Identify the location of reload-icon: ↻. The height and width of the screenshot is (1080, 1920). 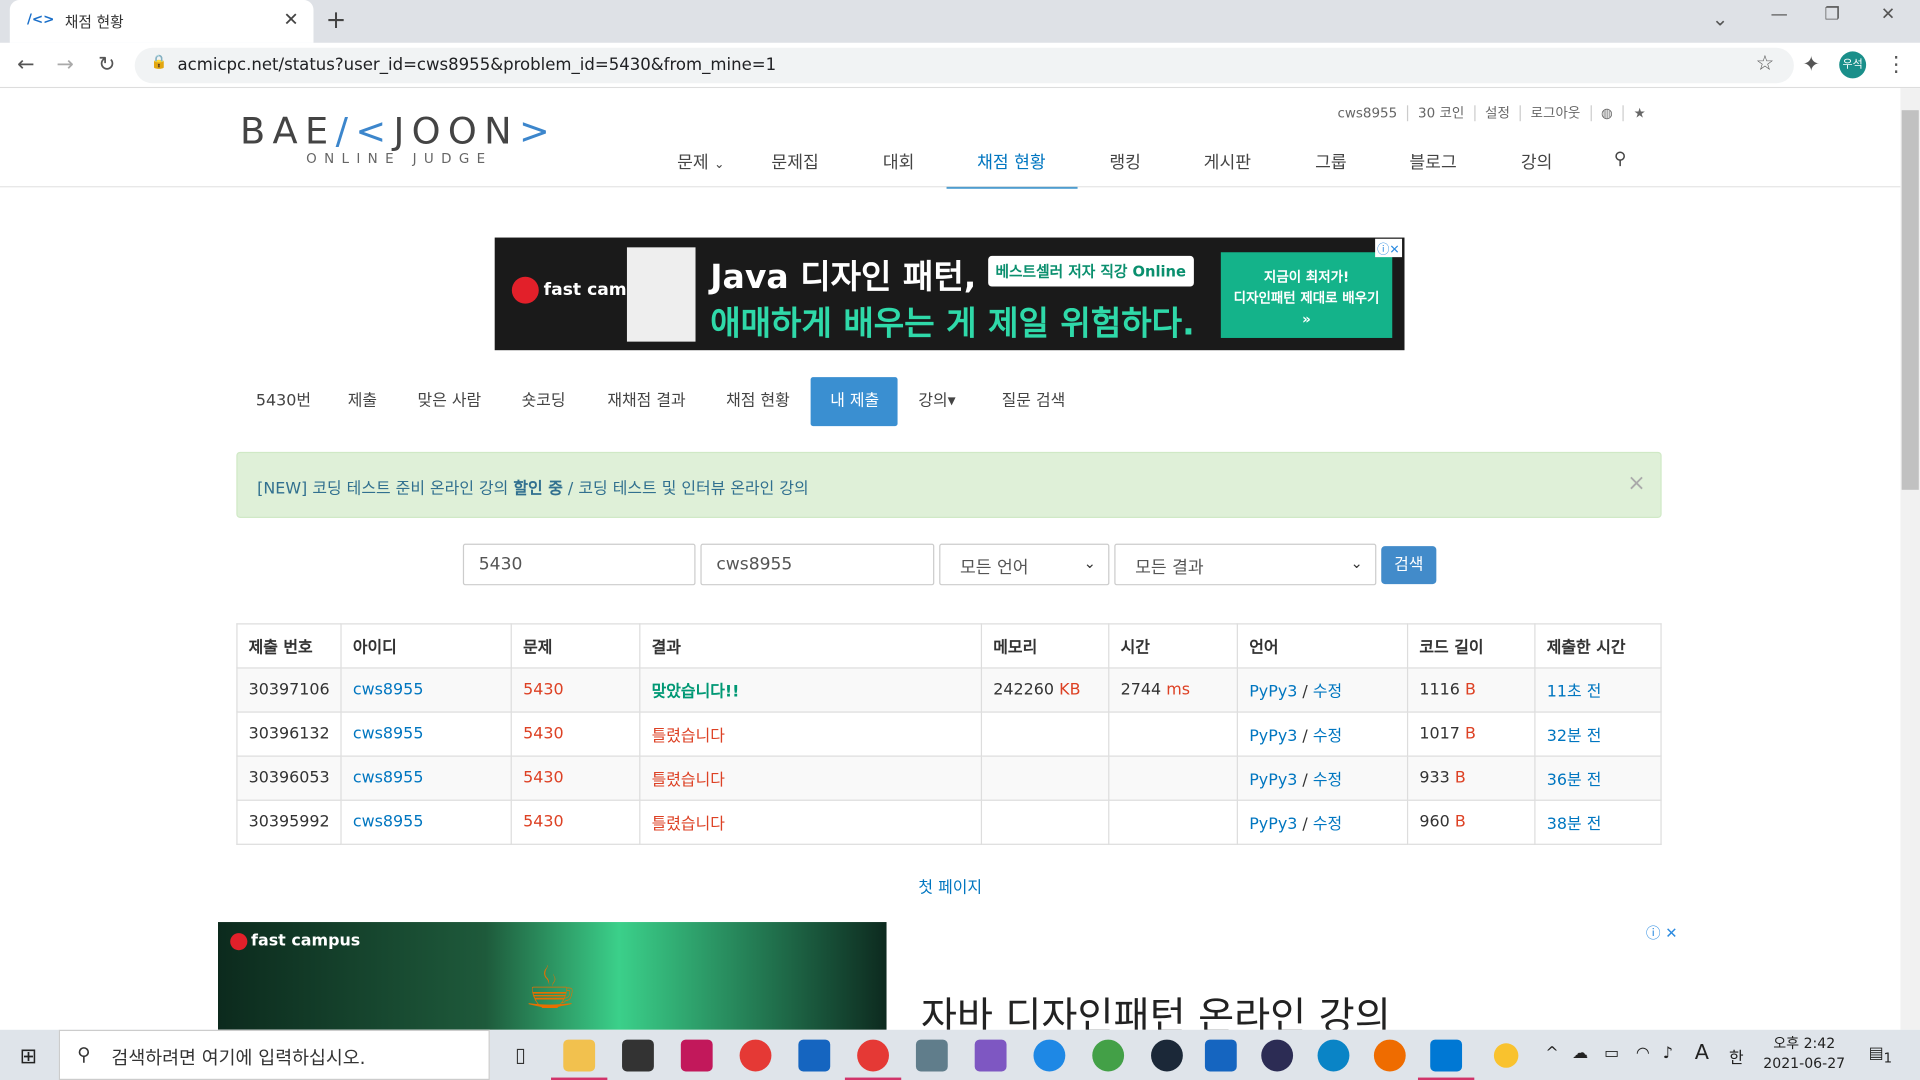
(106, 65).